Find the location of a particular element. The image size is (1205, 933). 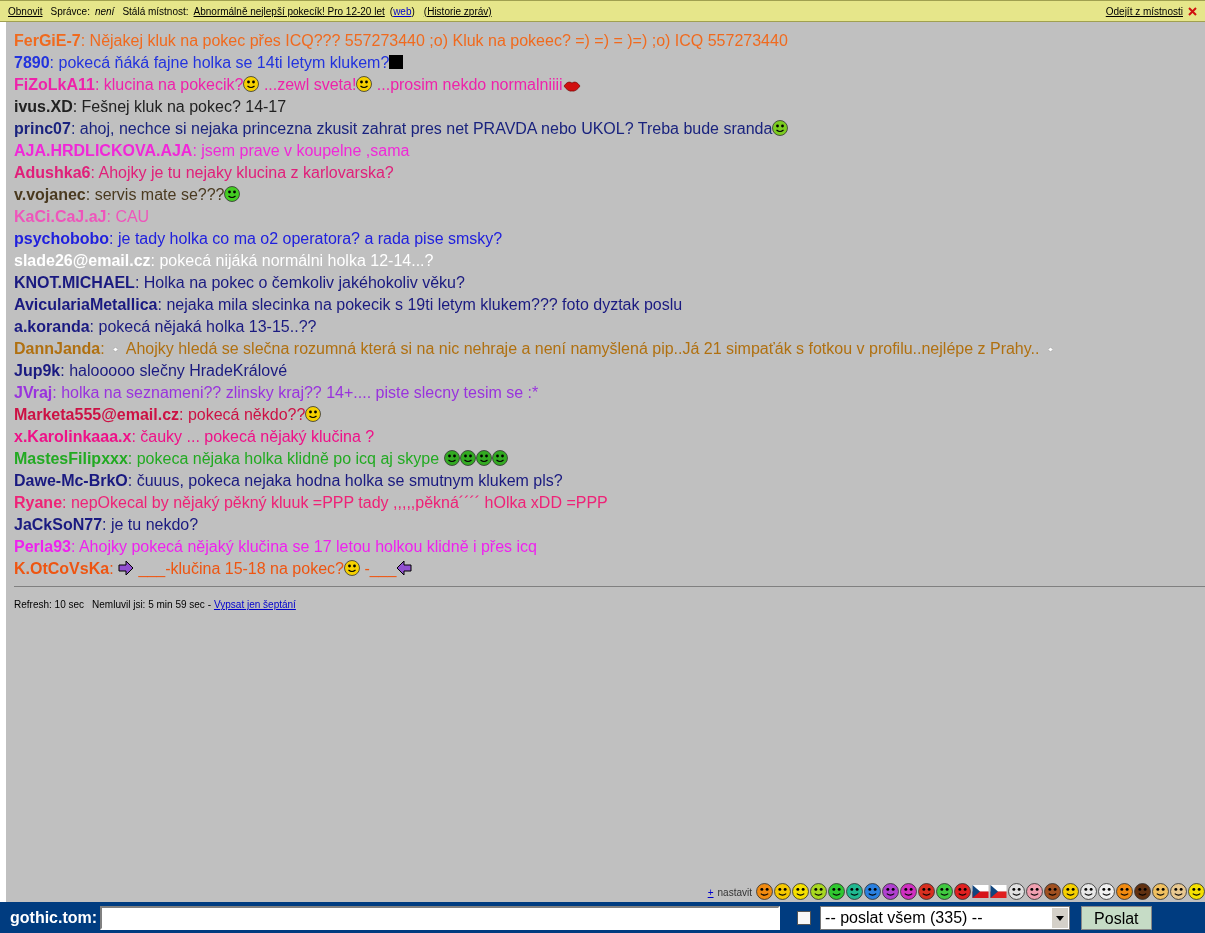

message-text: ...prosim nekdo normalniiii is located at coordinates (469, 84).